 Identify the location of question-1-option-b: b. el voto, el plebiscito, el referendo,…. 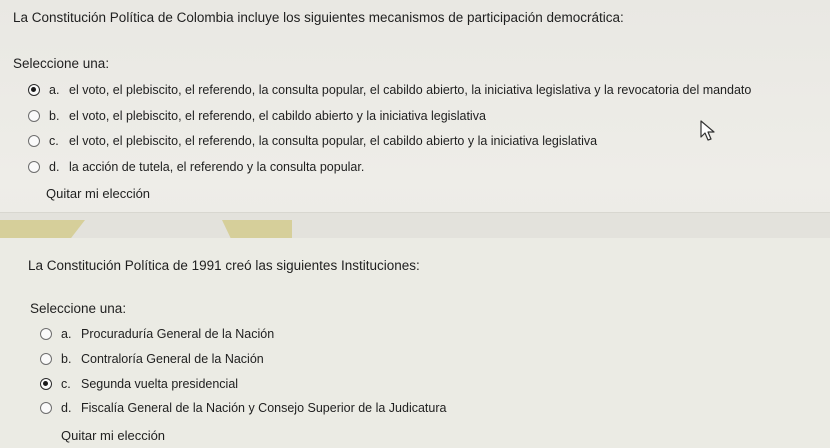
(257, 116).